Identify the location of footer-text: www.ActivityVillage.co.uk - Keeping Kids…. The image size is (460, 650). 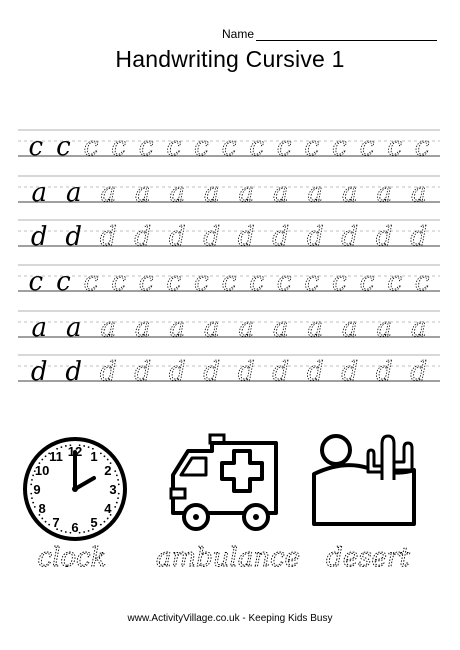
(230, 618).